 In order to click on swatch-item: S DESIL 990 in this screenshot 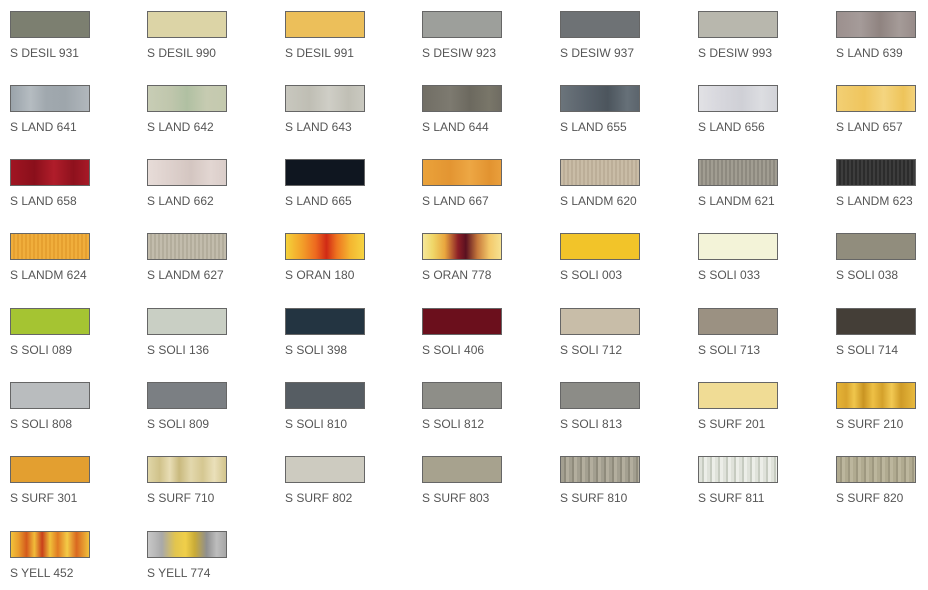, I will do `click(197, 35)`.